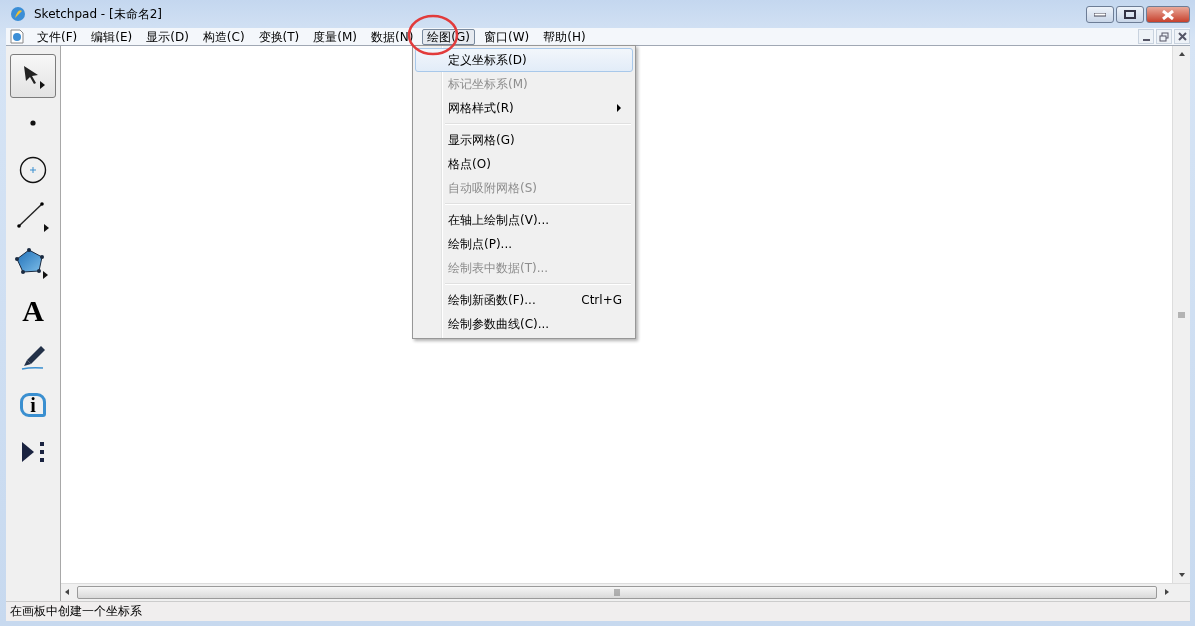 The width and height of the screenshot is (1195, 626). Describe the element at coordinates (564, 36) in the screenshot. I see `menu-item: 帮助(H)` at that location.